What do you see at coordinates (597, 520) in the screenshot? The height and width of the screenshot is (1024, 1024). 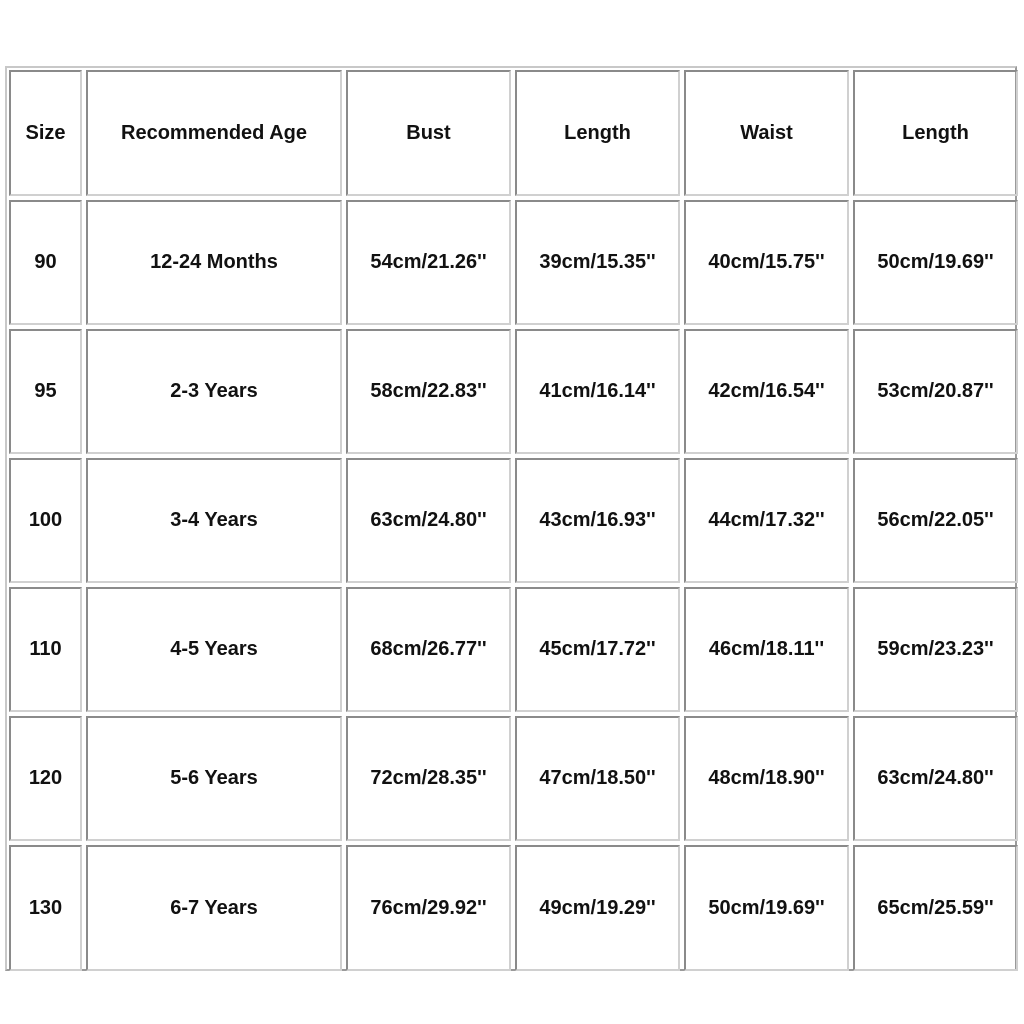 I see `cell-top-length: 43cm/16.93''` at bounding box center [597, 520].